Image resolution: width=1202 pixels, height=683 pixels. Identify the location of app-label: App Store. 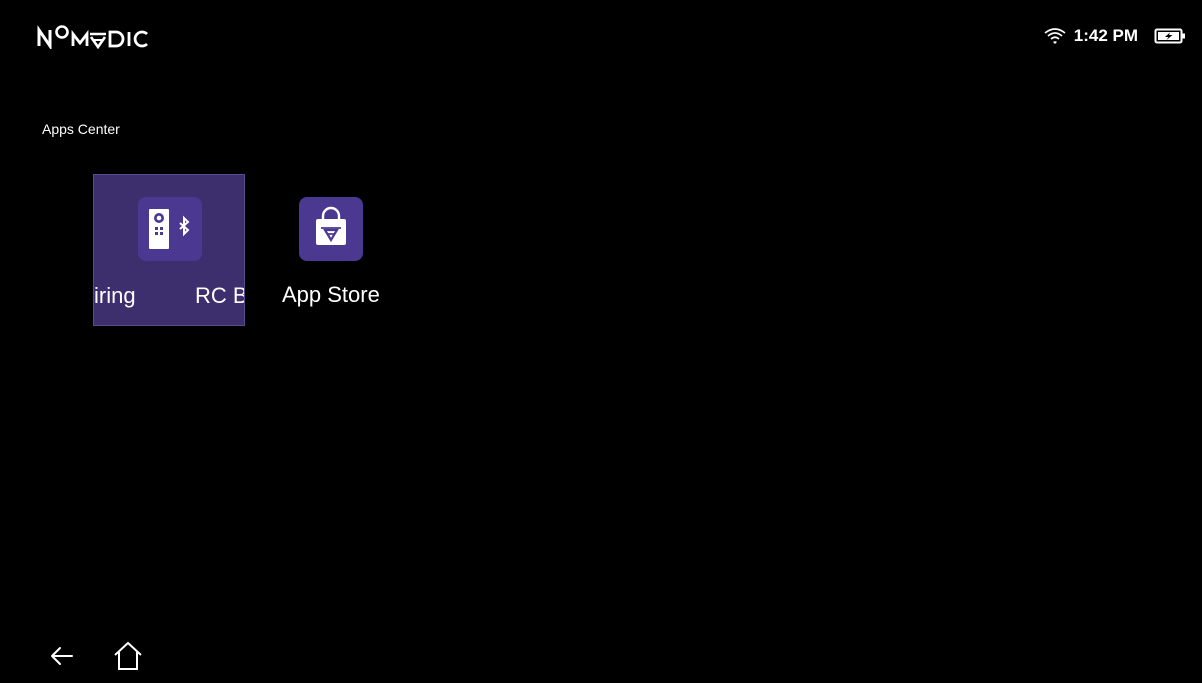
(331, 294).